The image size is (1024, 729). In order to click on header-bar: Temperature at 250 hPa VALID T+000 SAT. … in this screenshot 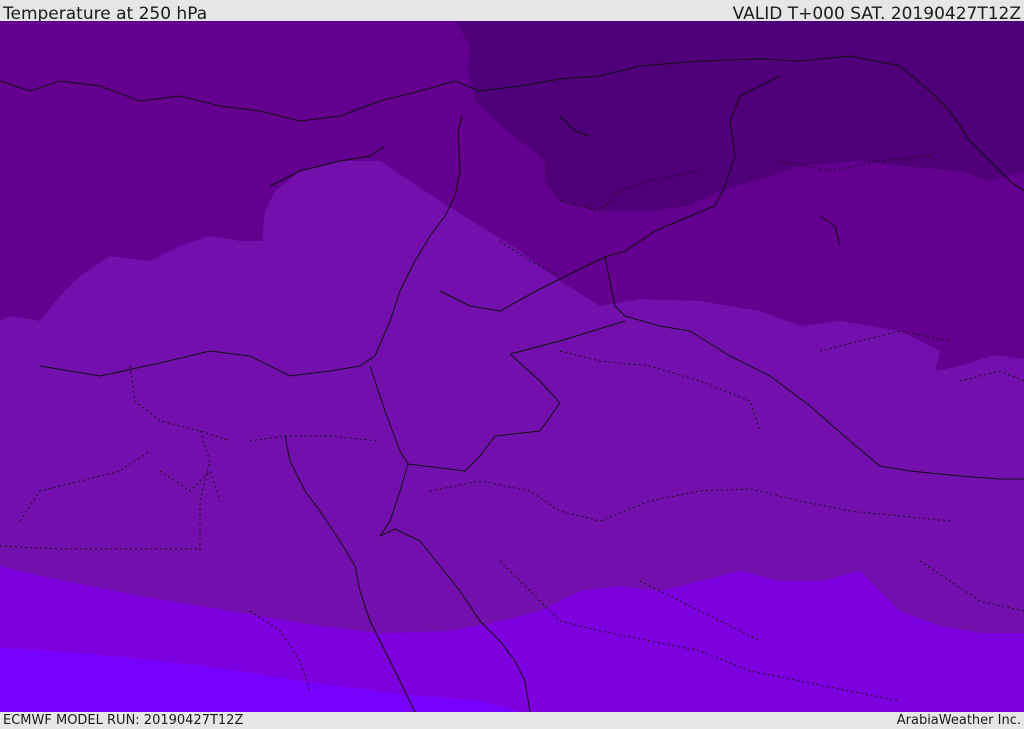, I will do `click(512, 12)`.